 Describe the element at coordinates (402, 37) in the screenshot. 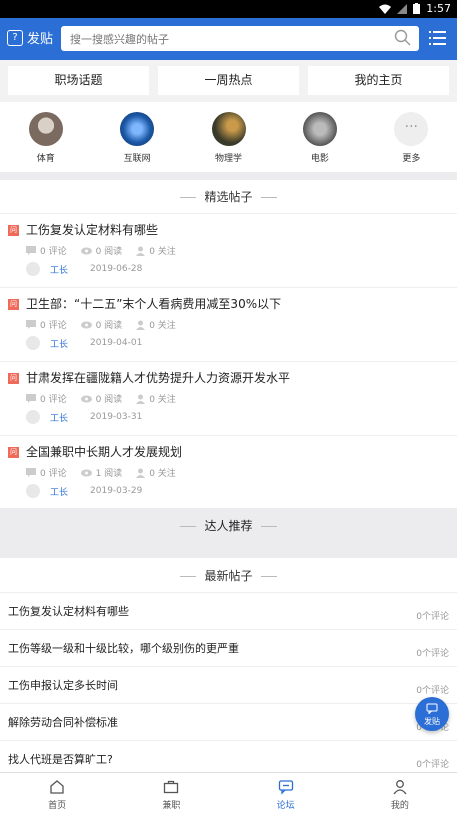

I see `search-icon` at that location.